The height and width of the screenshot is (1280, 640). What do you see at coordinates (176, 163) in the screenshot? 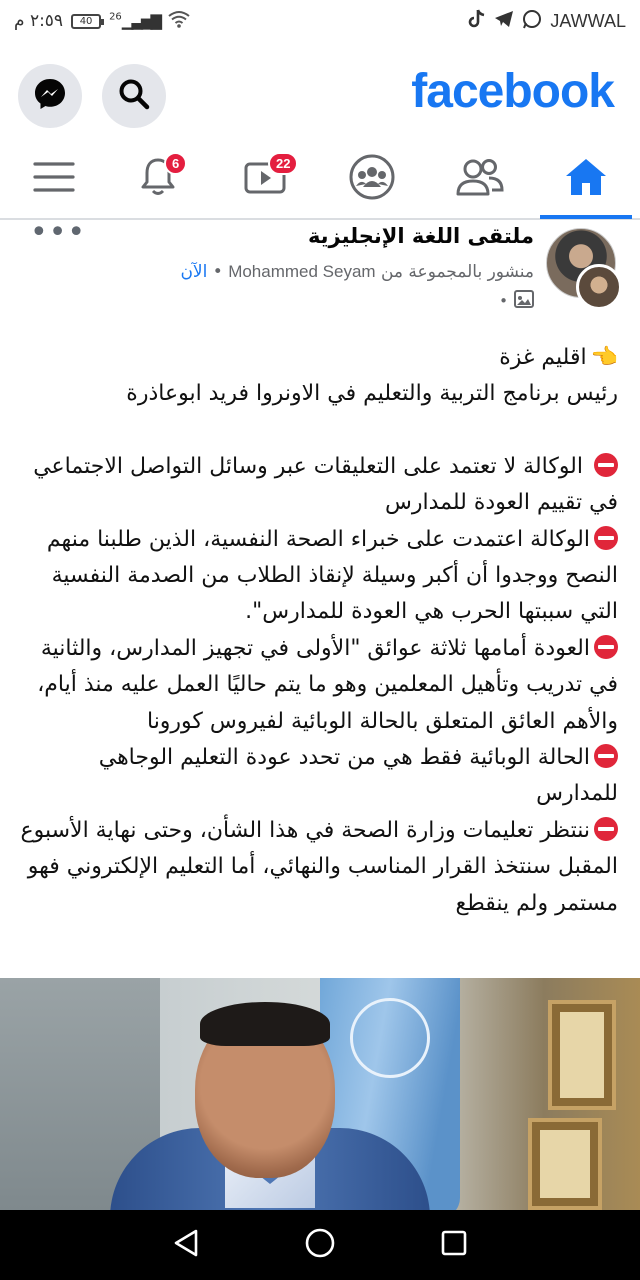
I see `notifications-badge: 6` at bounding box center [176, 163].